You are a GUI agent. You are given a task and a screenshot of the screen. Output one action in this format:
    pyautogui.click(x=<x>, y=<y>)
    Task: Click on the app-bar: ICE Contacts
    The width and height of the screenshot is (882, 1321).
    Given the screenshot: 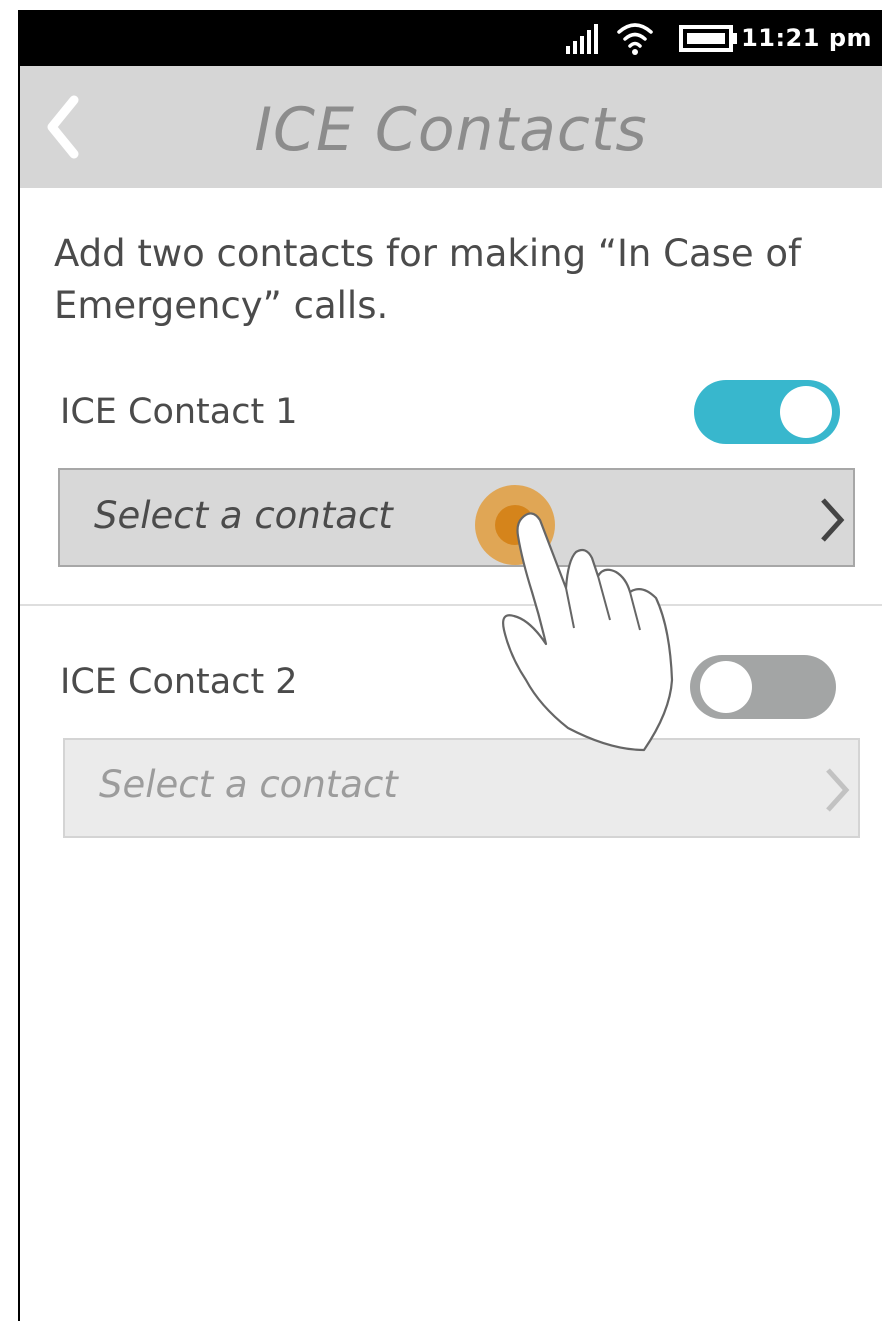 What is the action you would take?
    pyautogui.click(x=451, y=127)
    